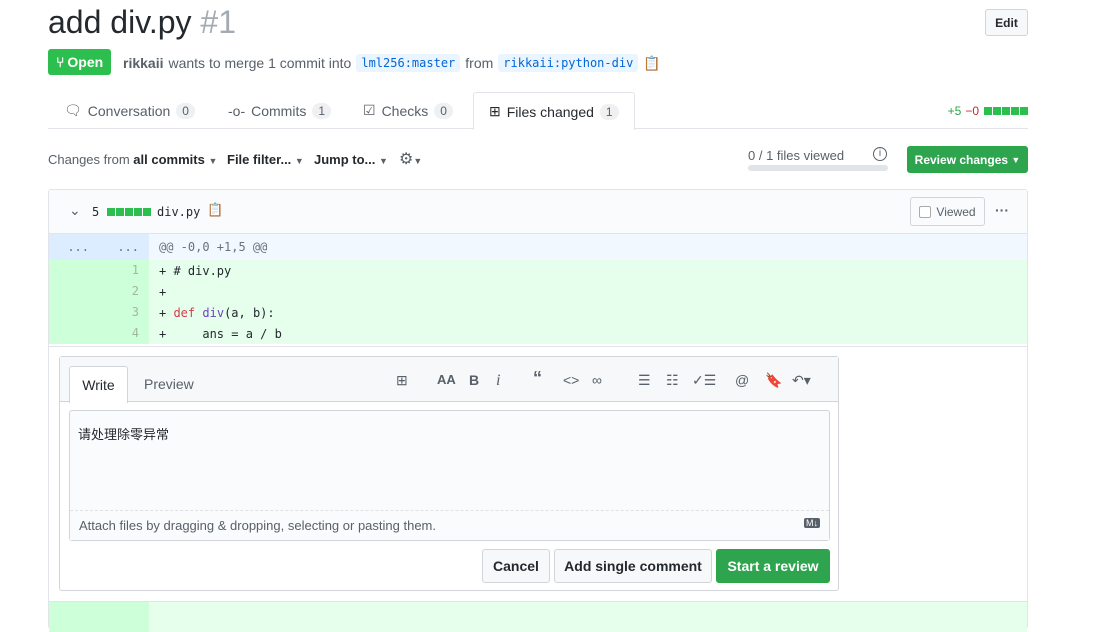 The image size is (1096, 632). What do you see at coordinates (99, 617) in the screenshot?
I see `diff-line-number` at bounding box center [99, 617].